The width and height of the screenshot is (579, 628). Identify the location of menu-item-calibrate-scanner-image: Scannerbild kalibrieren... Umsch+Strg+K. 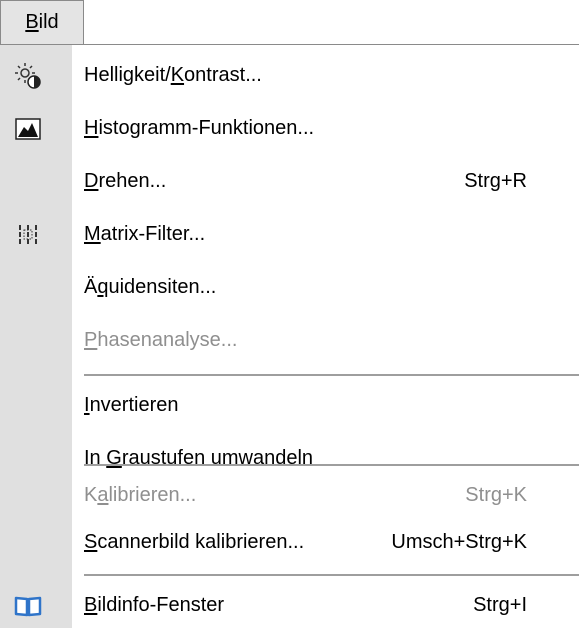
(289, 542).